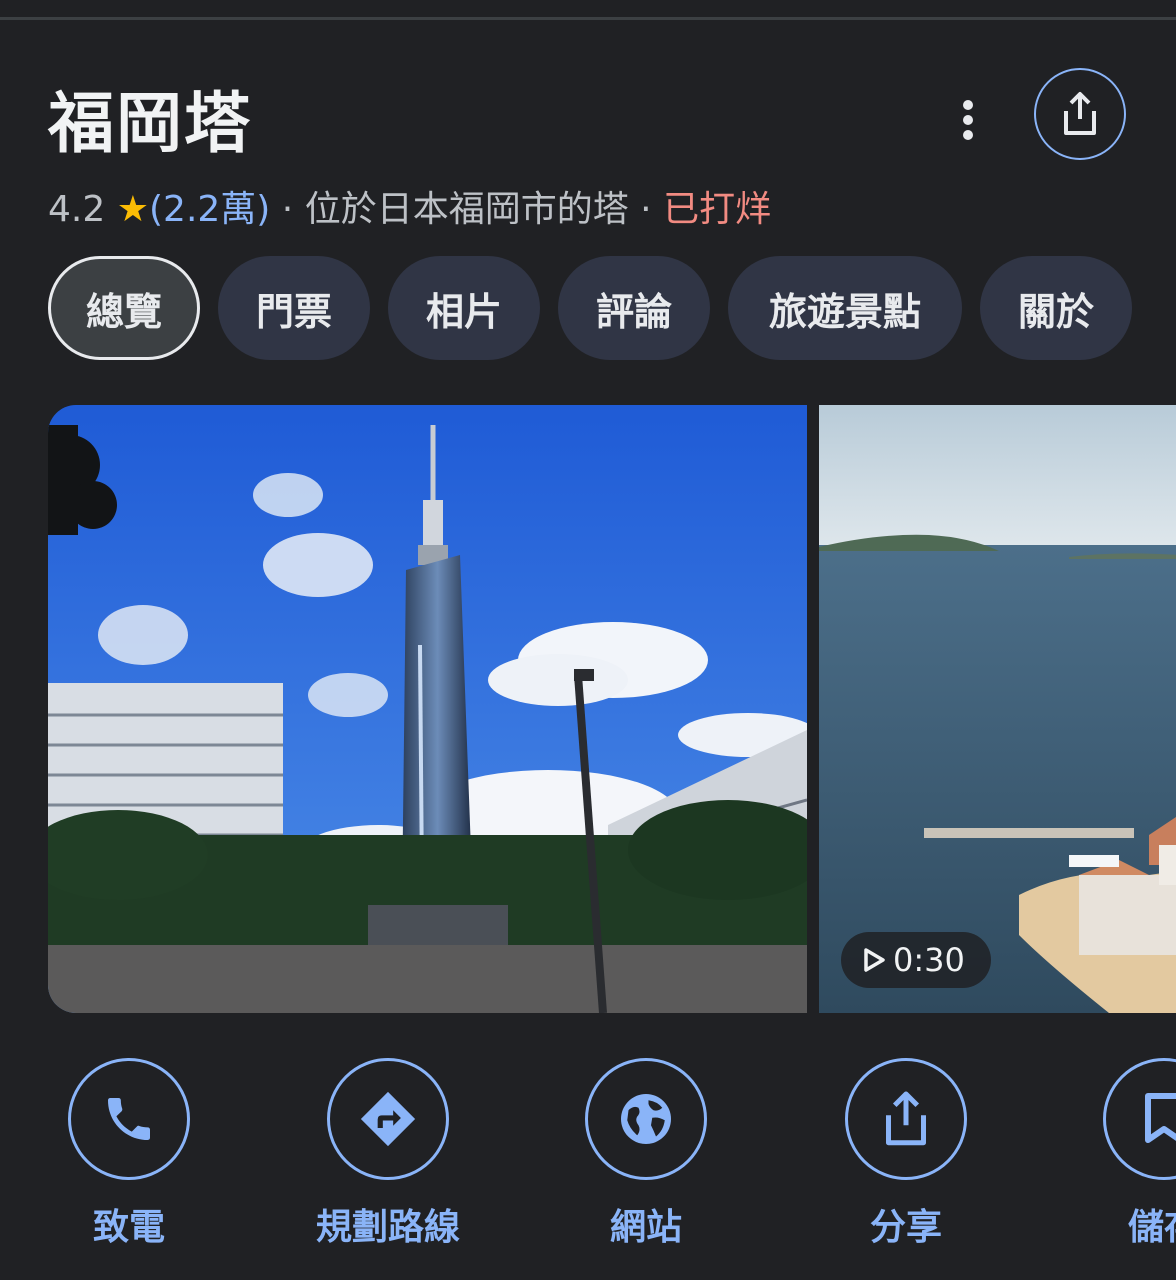 Image resolution: width=1176 pixels, height=1280 pixels. I want to click on directions-action: 規劃路線, so click(388, 1154).